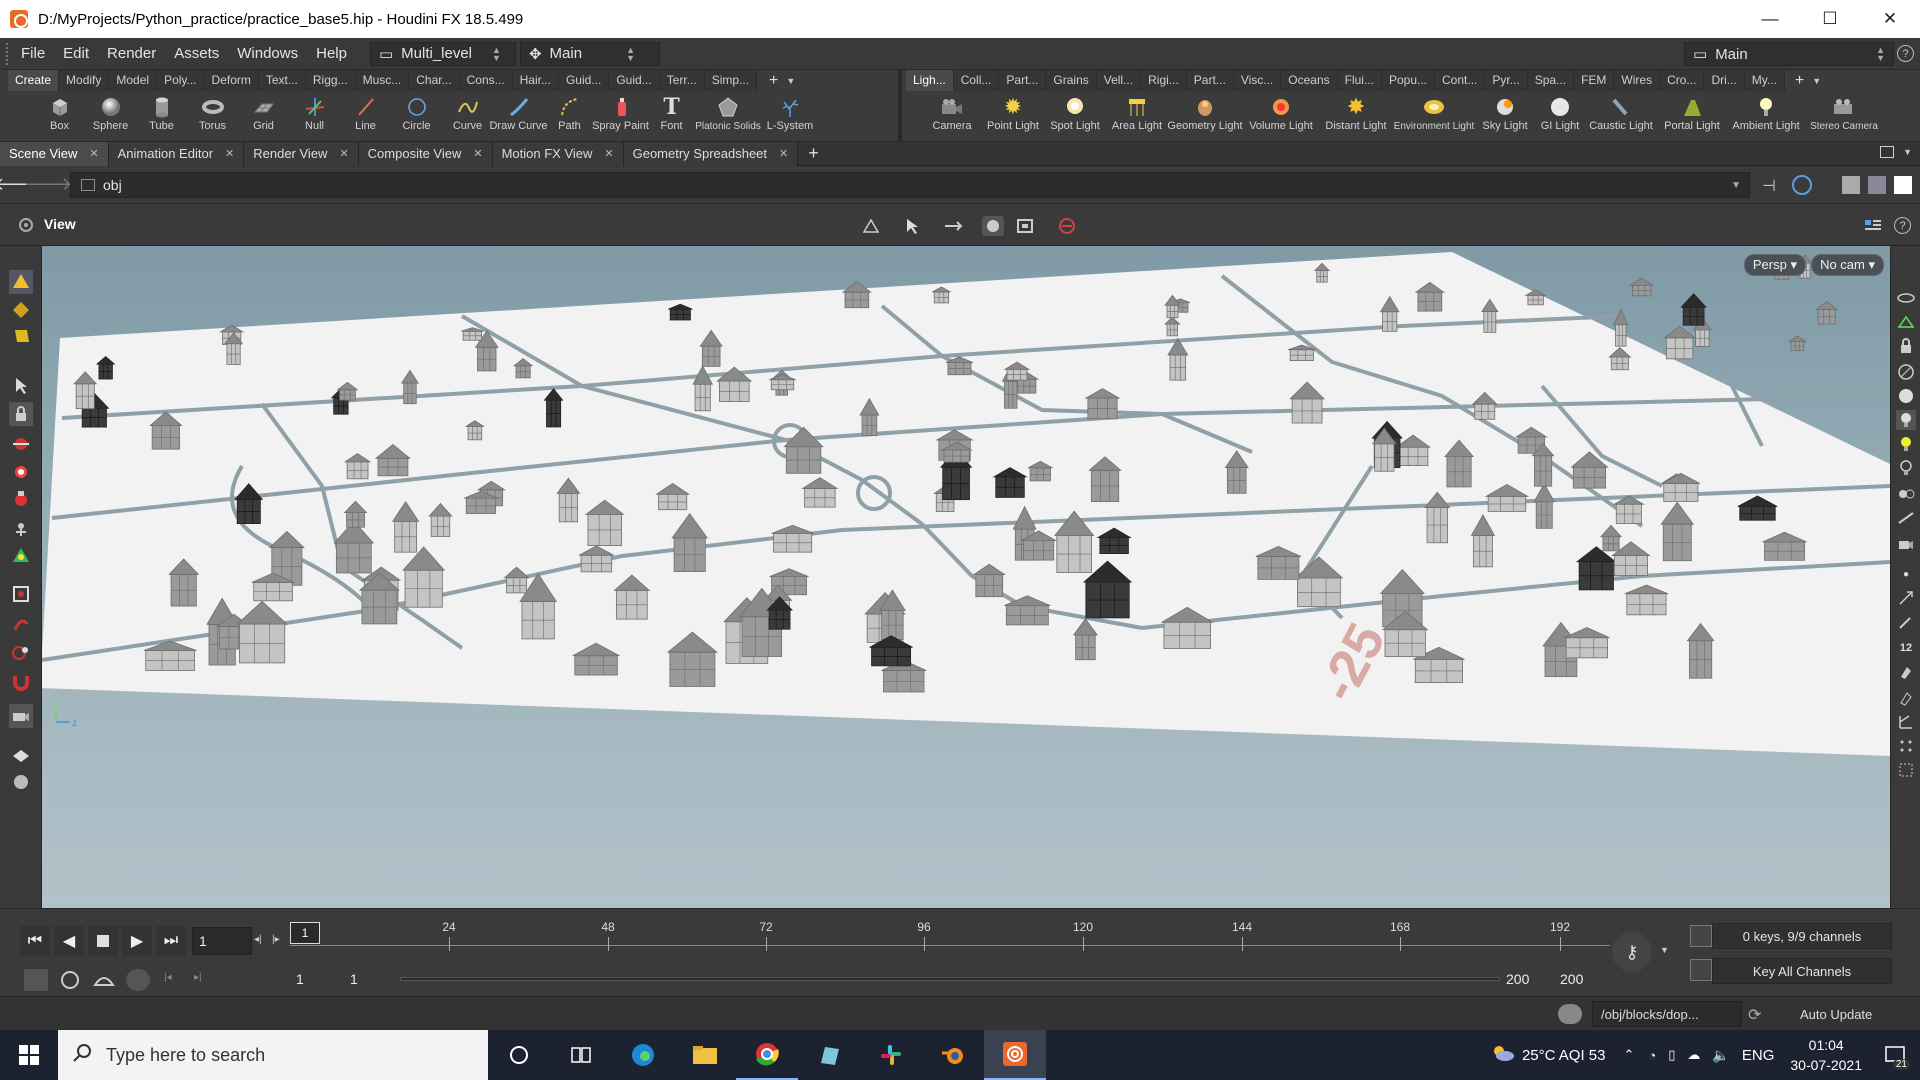 This screenshot has width=1920, height=1080. Describe the element at coordinates (518, 117) in the screenshot. I see `tool-draw-curve: Draw Curve` at that location.